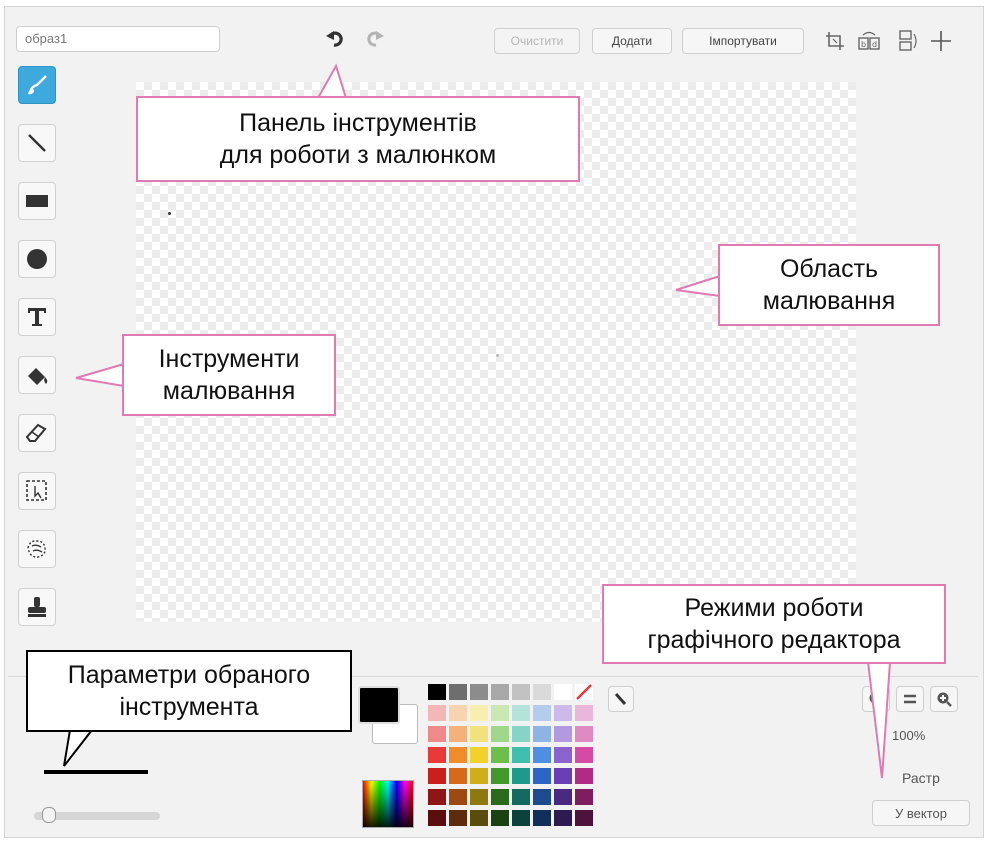 The image size is (990, 844). What do you see at coordinates (78, 748) in the screenshot?
I see `pointer-params` at bounding box center [78, 748].